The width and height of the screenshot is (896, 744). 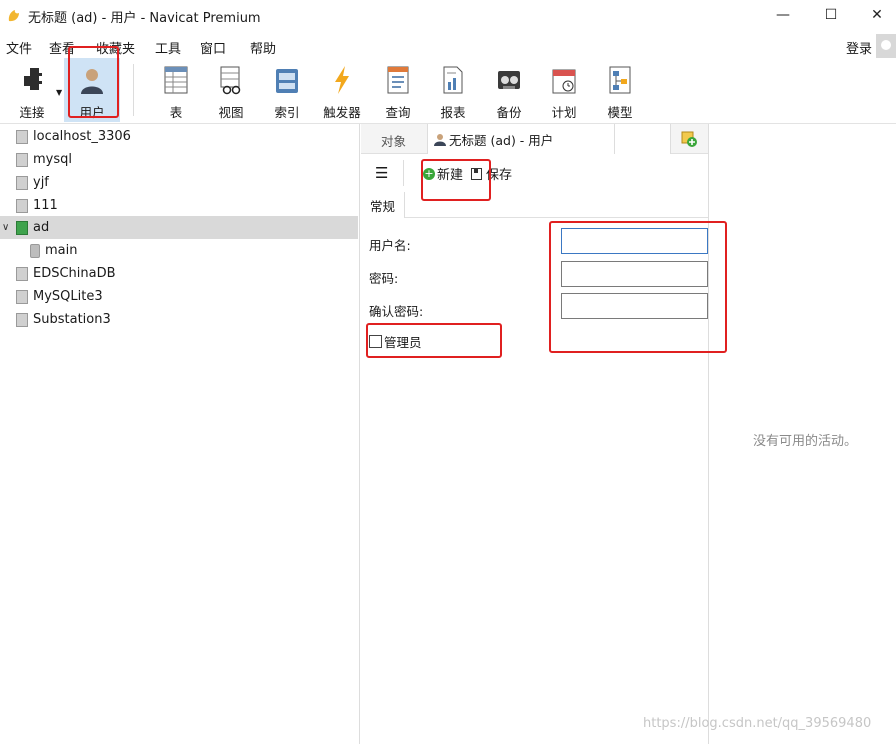 I want to click on watermark: https://blog.csdn.net/qq_39569480, so click(x=757, y=723).